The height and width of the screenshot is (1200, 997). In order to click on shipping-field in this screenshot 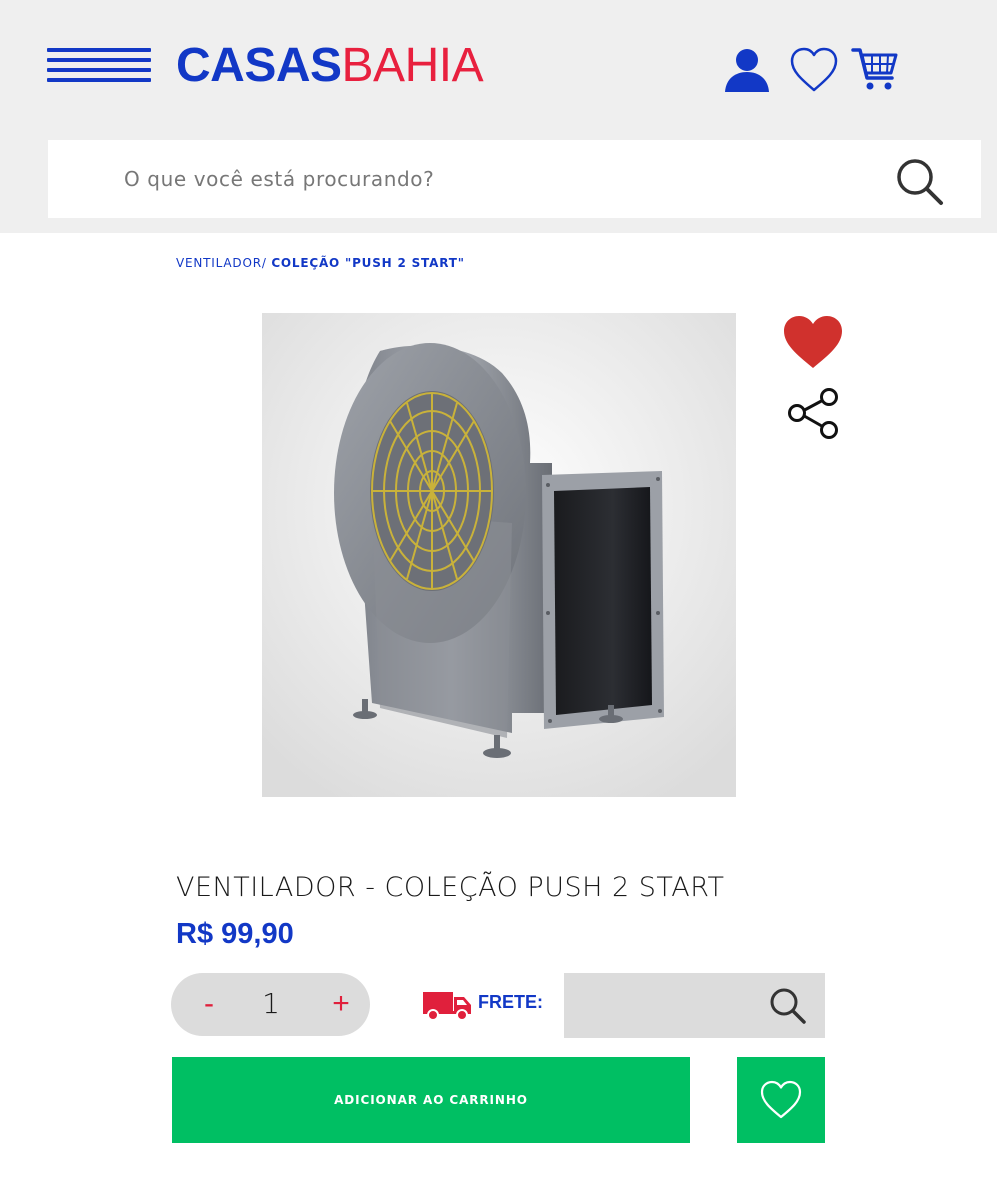, I will do `click(694, 1005)`.